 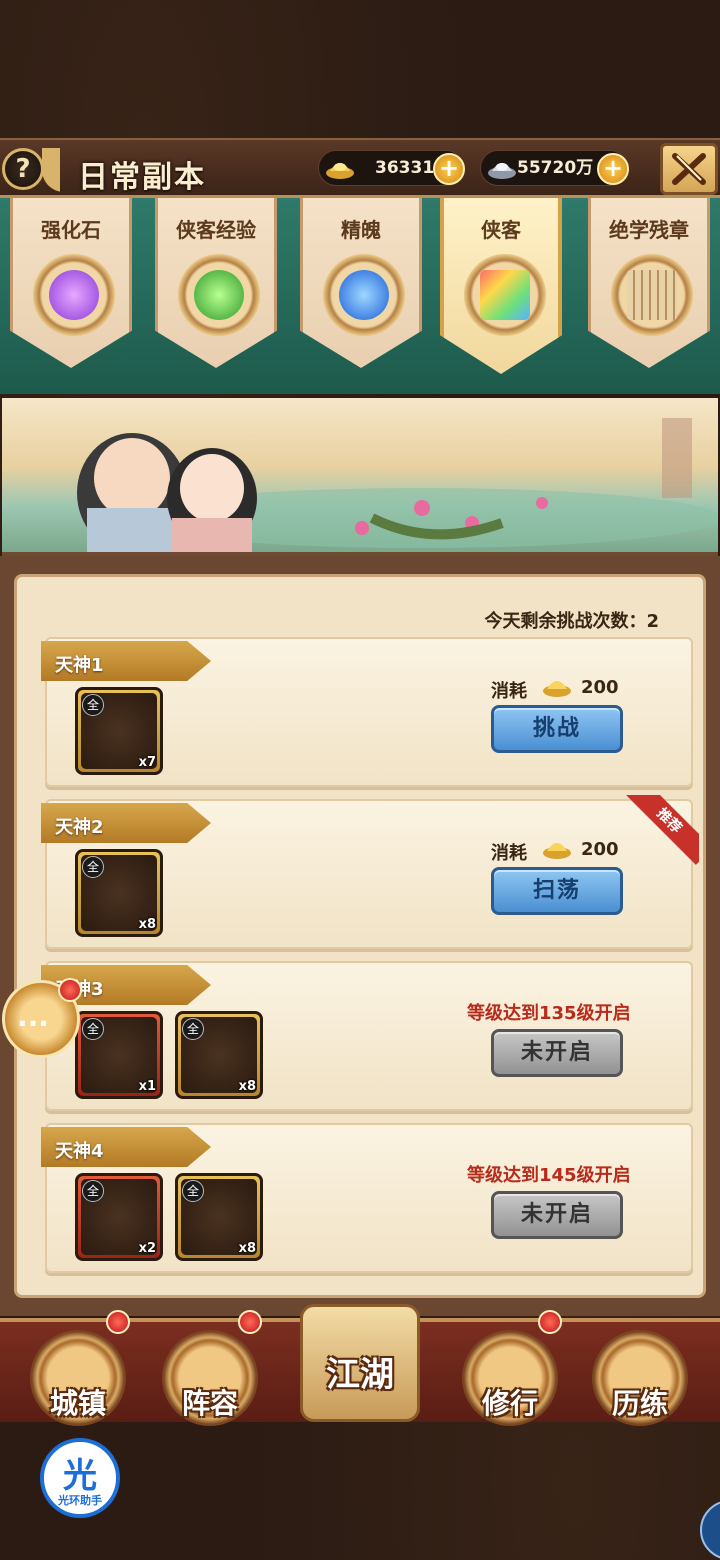 What do you see at coordinates (216, 230) in the screenshot?
I see `tab-label: 侠客经验` at bounding box center [216, 230].